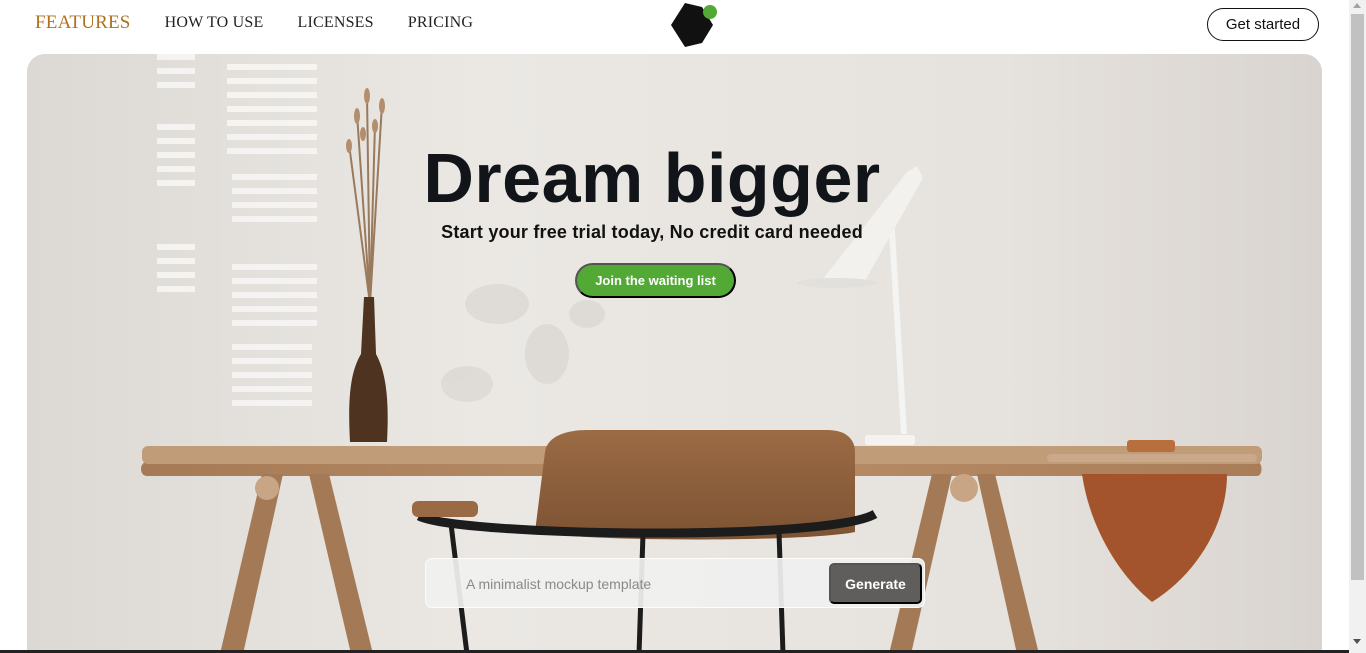  I want to click on scroll-up-arrow-icon, so click(1357, 5).